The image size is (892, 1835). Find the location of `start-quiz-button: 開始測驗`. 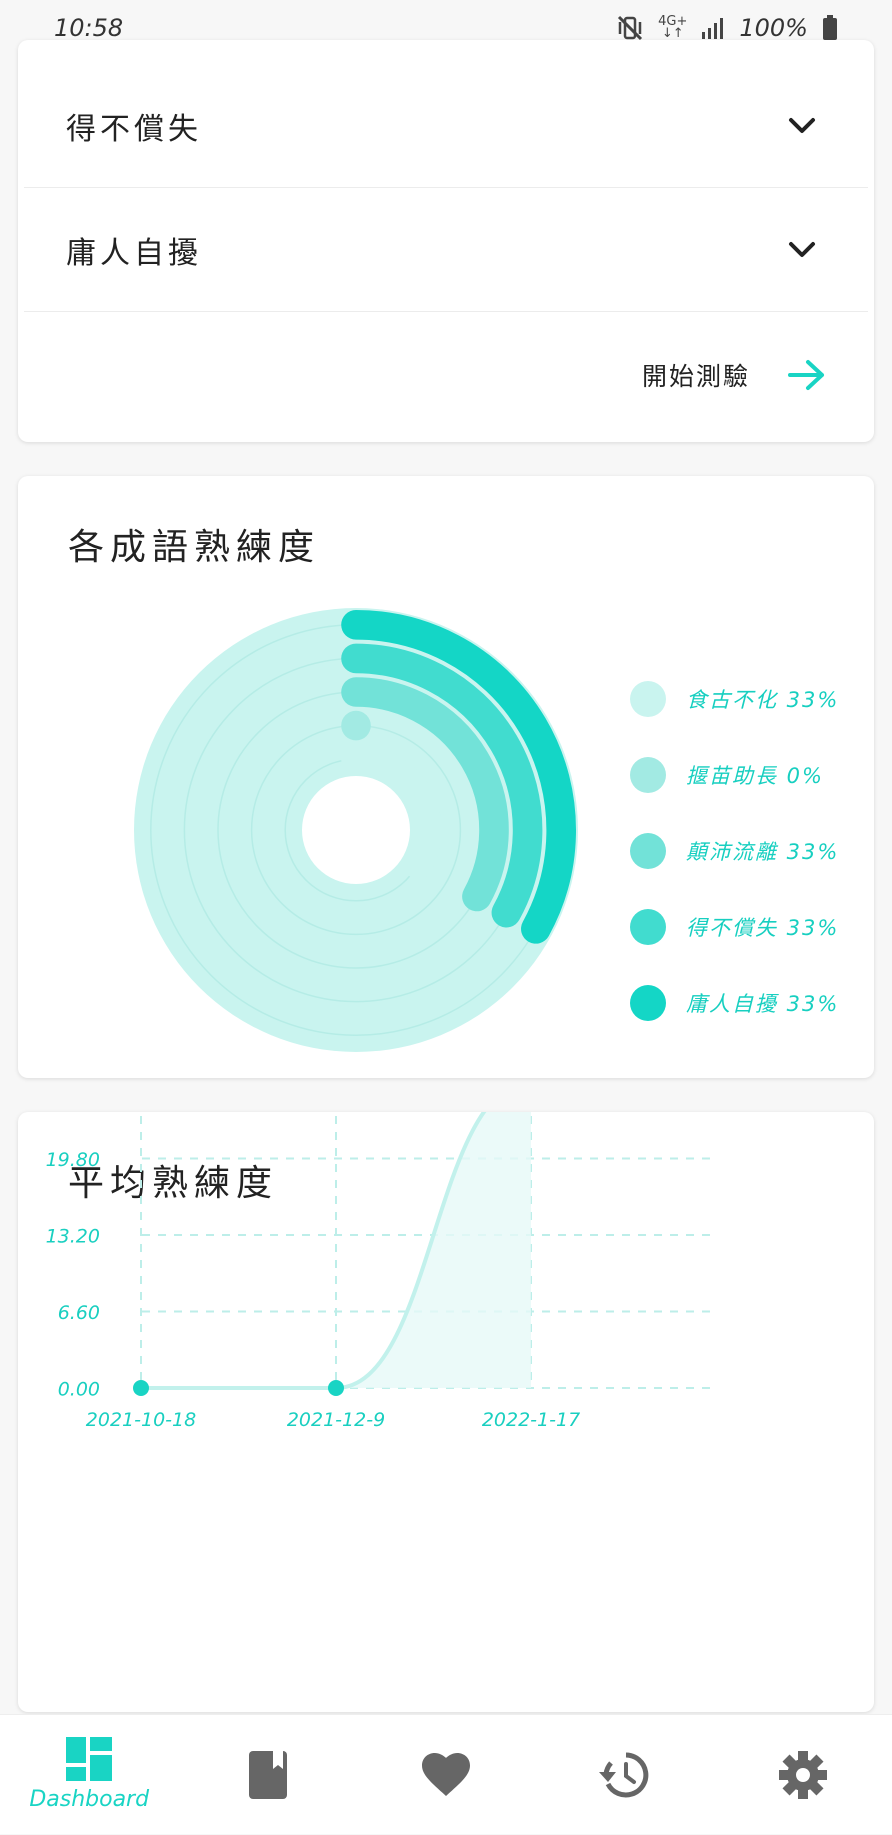

start-quiz-button: 開始測驗 is located at coordinates (734, 375).